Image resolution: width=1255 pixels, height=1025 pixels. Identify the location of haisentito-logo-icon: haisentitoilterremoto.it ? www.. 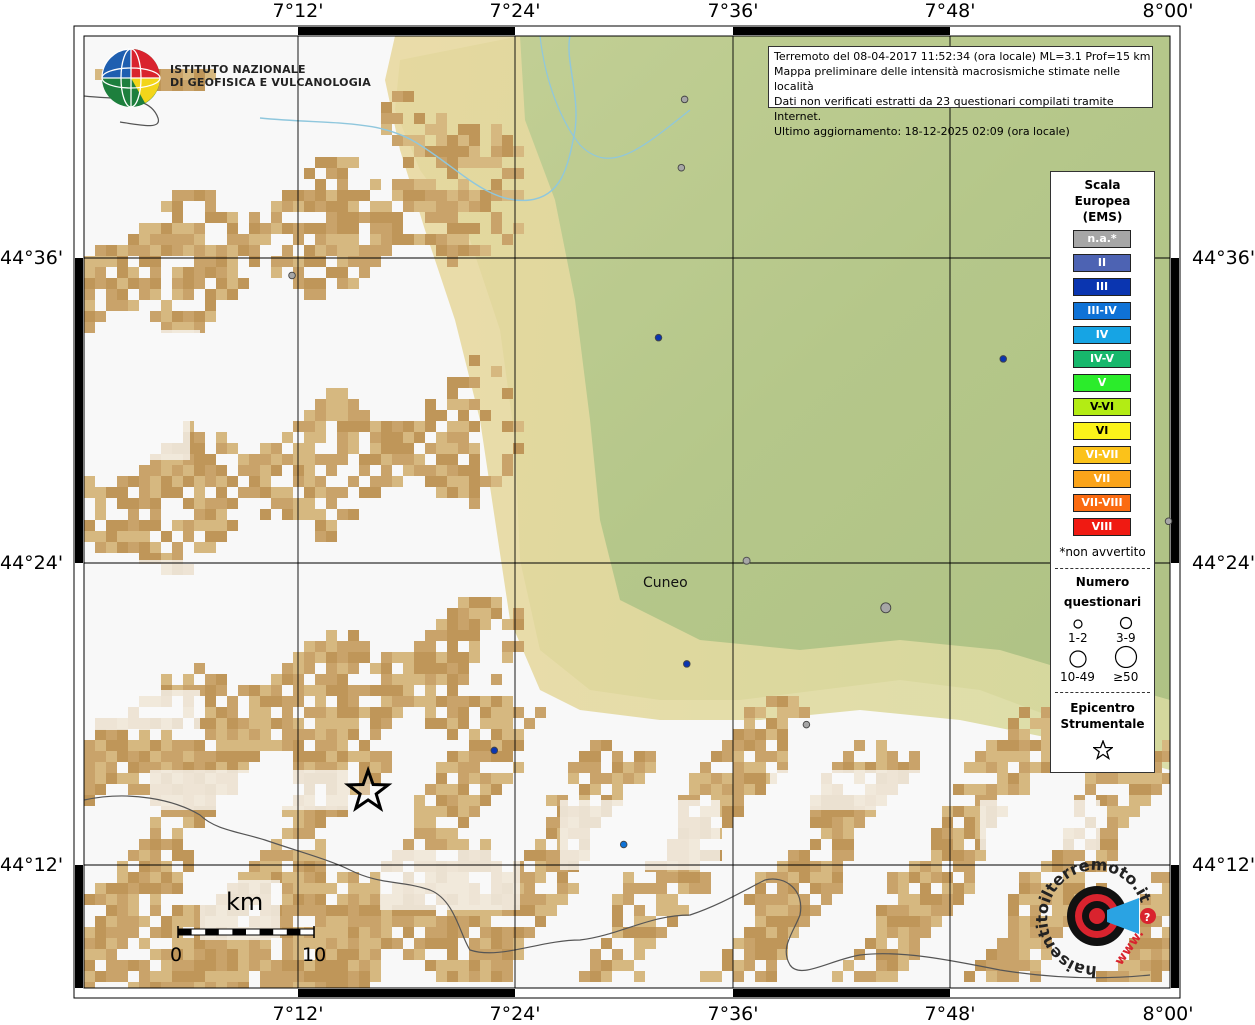
(1095, 918).